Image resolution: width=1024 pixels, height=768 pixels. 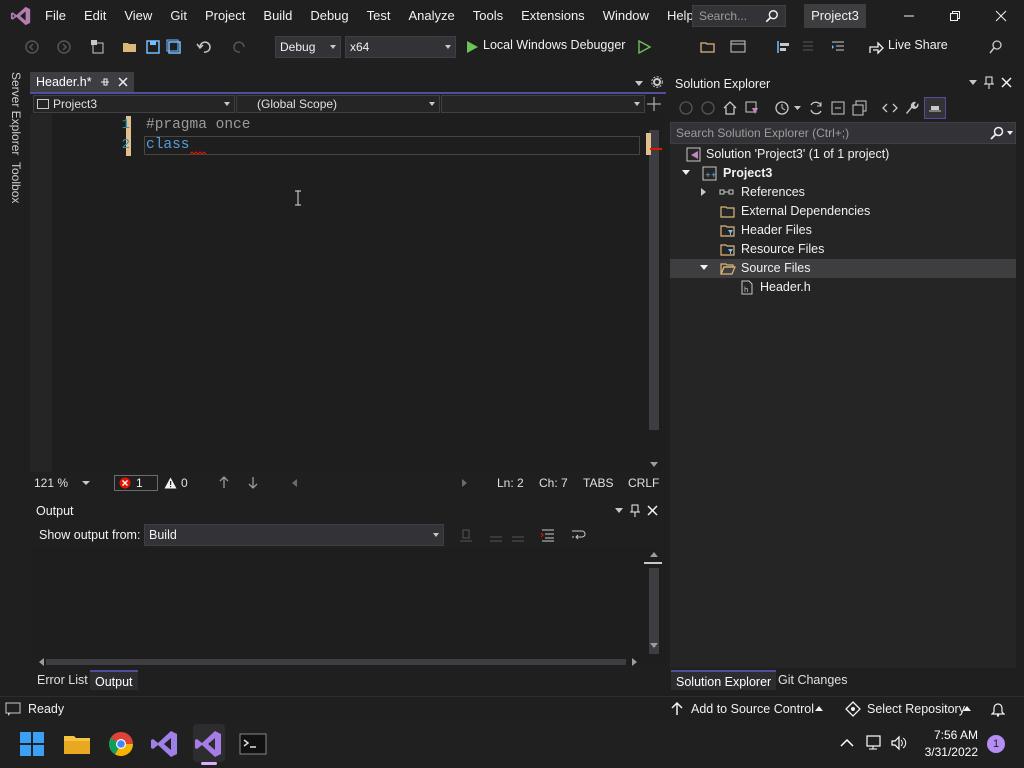 What do you see at coordinates (808, 47) in the screenshot?
I see `comment-lines-icon` at bounding box center [808, 47].